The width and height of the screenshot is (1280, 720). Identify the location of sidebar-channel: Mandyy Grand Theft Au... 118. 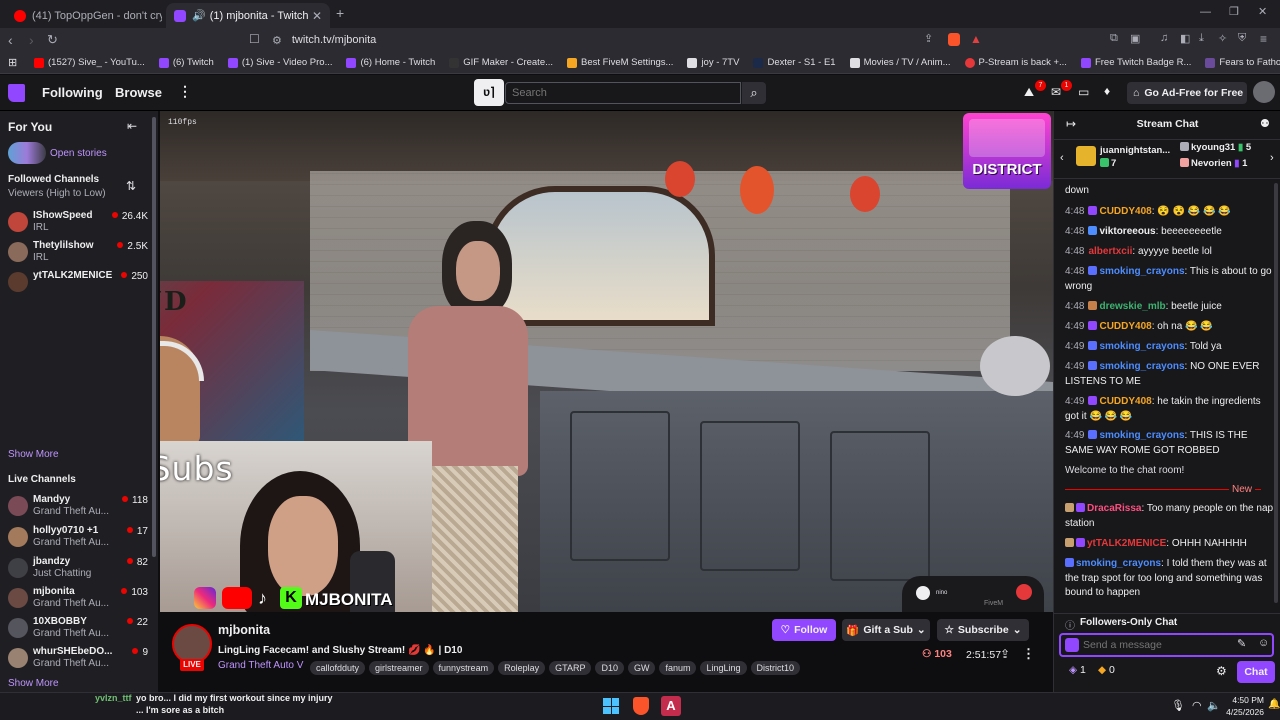
(78, 507).